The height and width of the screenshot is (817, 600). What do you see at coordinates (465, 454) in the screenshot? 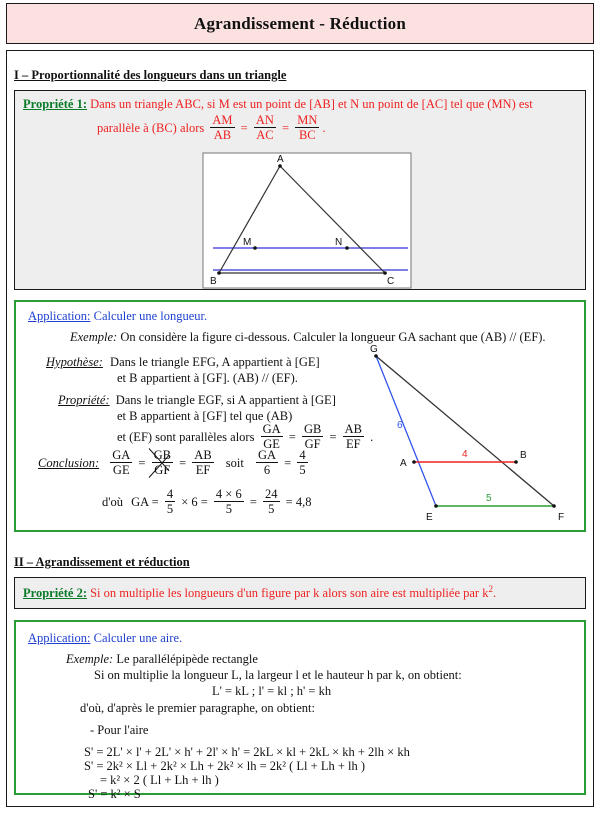
I see `measure-label-ab: 4` at bounding box center [465, 454].